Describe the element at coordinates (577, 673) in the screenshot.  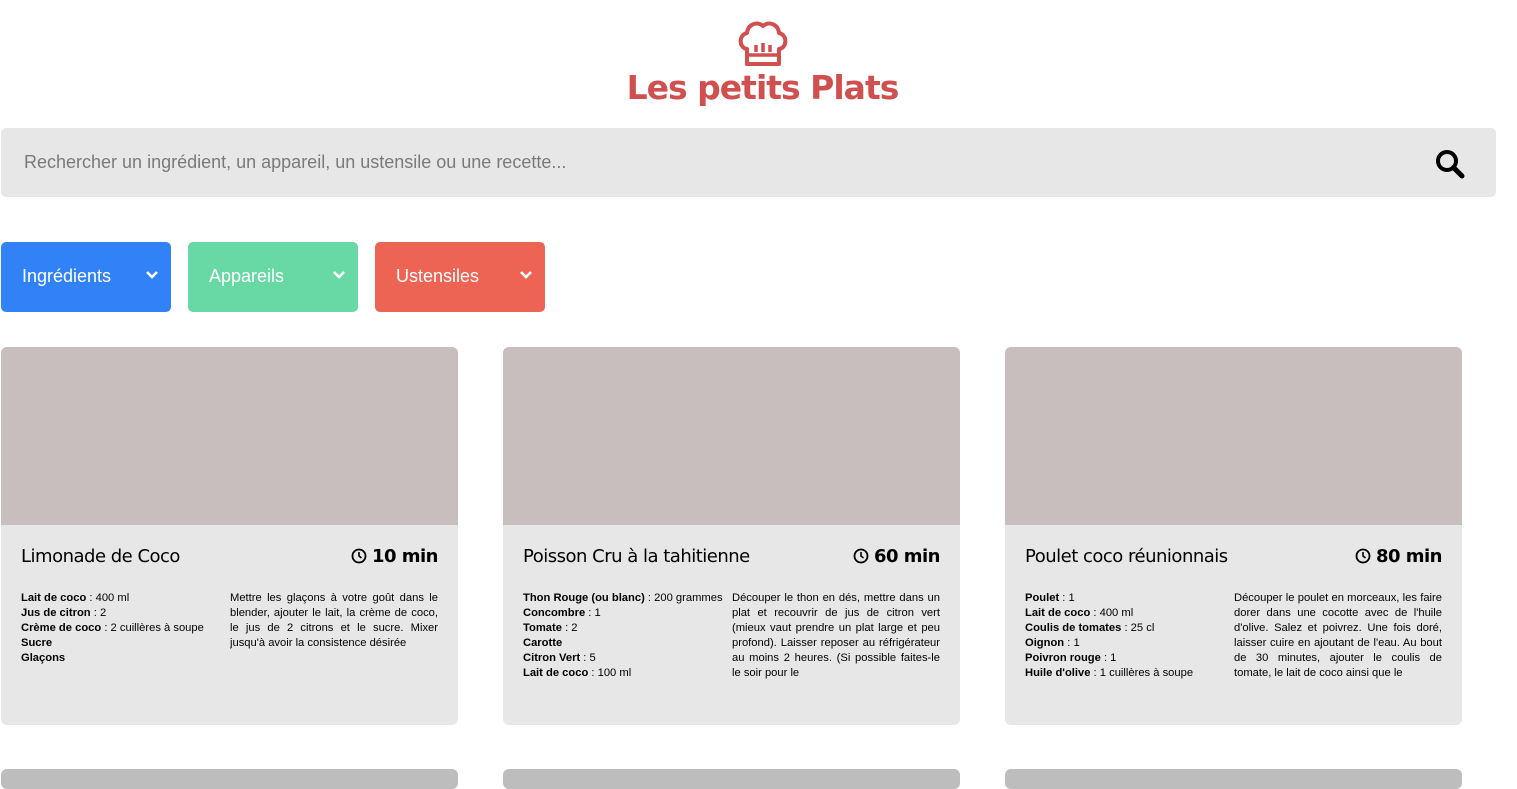
I see `ingredient-item: Lait de coco : 100 ml` at that location.